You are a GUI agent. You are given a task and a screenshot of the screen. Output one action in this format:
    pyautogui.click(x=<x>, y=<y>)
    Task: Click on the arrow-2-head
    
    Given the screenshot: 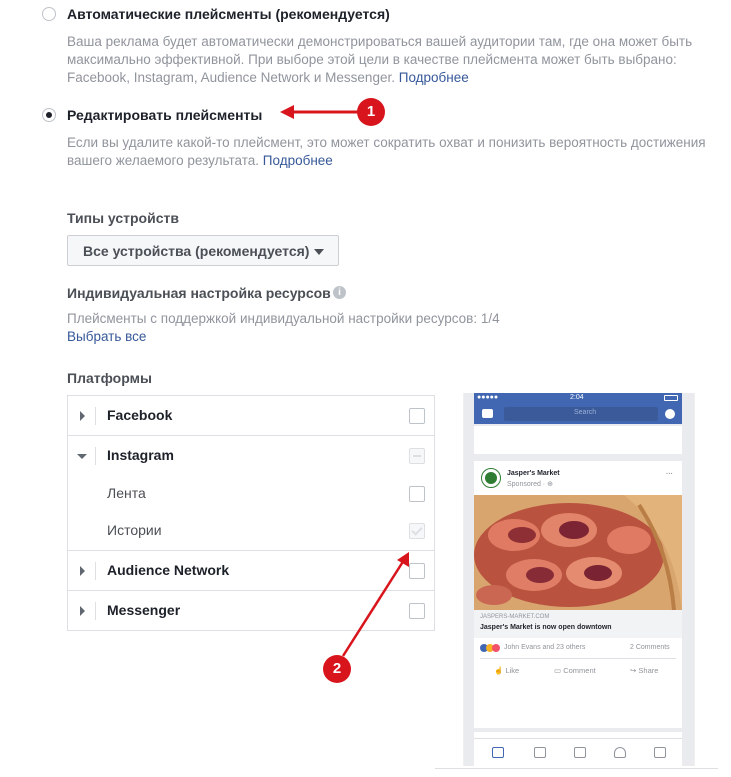 What is the action you would take?
    pyautogui.click(x=403, y=559)
    